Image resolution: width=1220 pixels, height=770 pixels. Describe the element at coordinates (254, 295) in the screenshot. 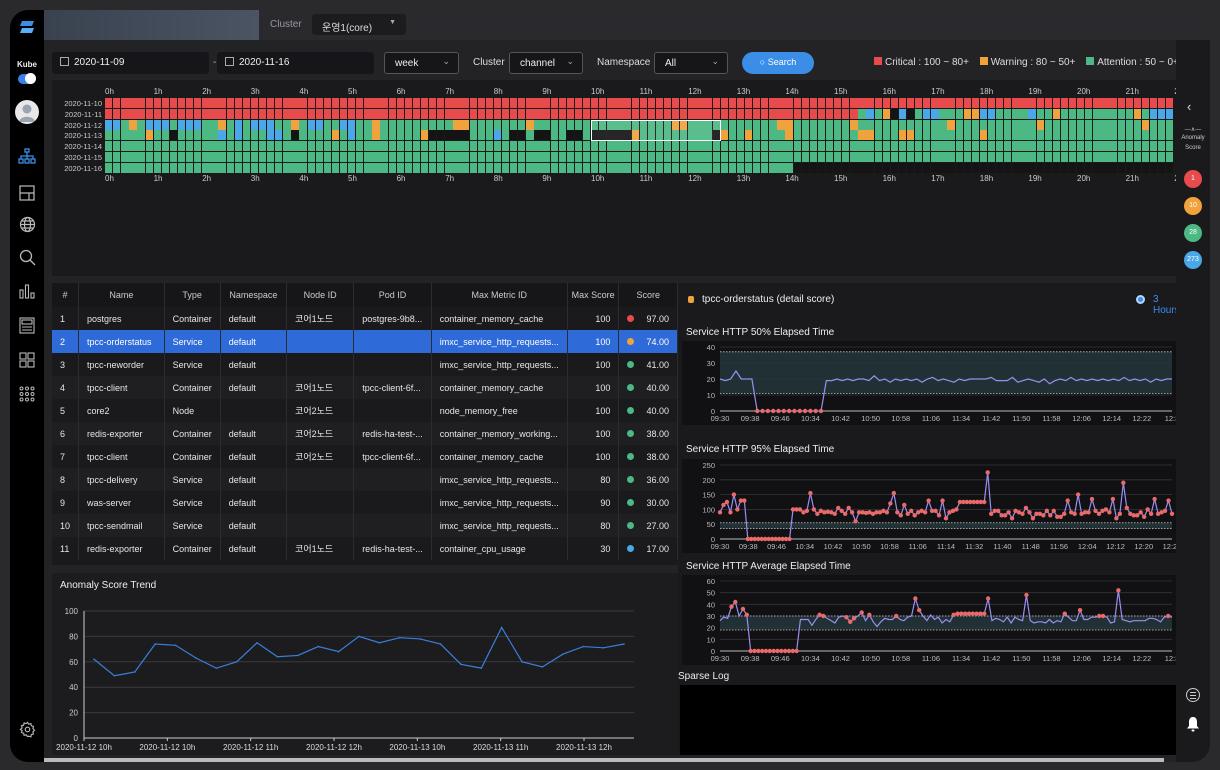

I see `column-header: Namespace` at that location.